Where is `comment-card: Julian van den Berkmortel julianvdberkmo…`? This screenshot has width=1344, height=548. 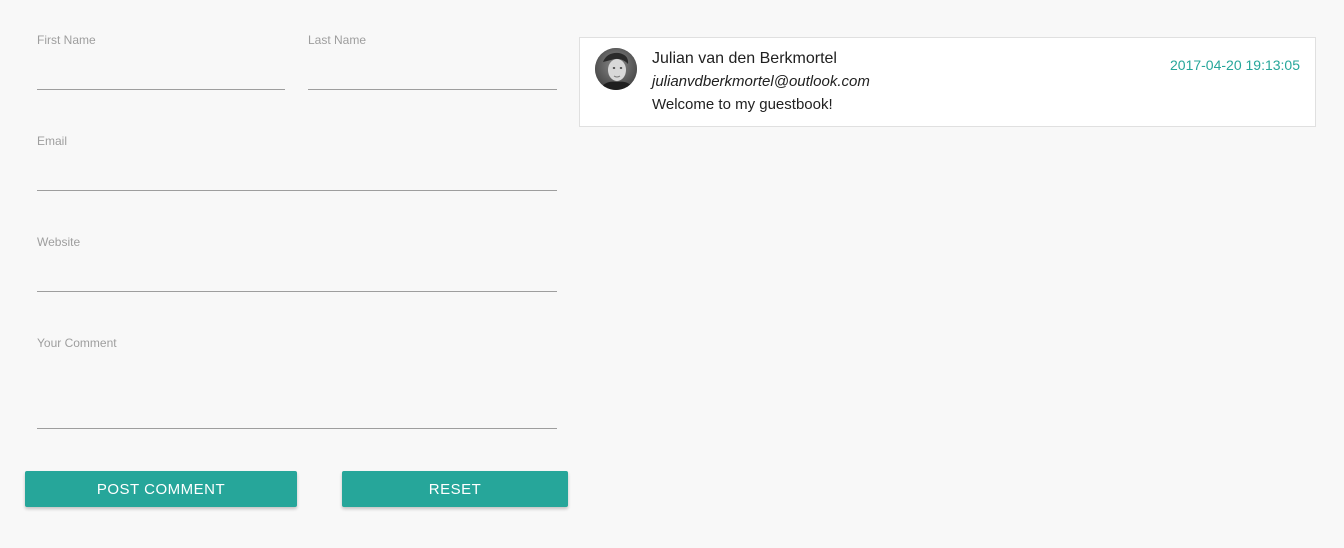
comment-card: Julian van den Berkmortel julianvdberkmo… is located at coordinates (947, 82).